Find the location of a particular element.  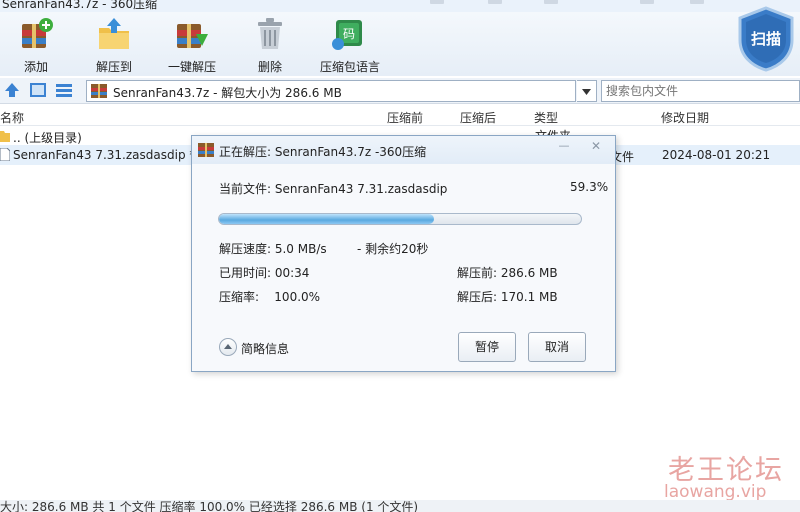

window-titlebar: SenranFan43.7z - 360压缩 is located at coordinates (400, 6).